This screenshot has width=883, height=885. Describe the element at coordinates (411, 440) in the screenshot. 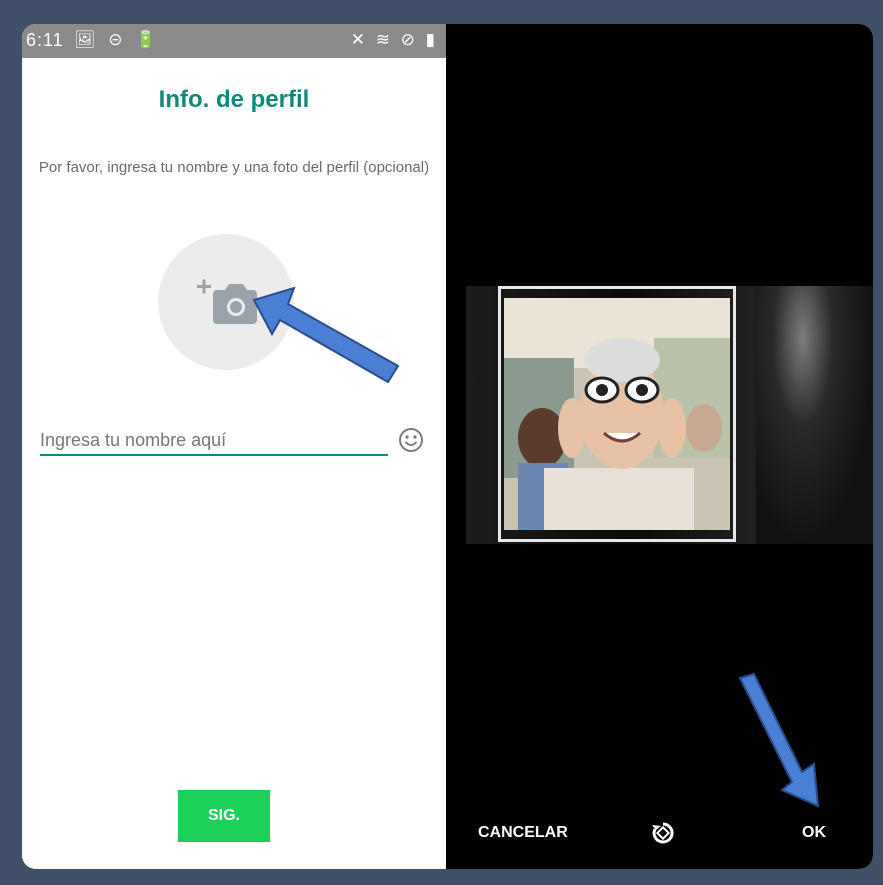

I see `emoji-icon` at that location.